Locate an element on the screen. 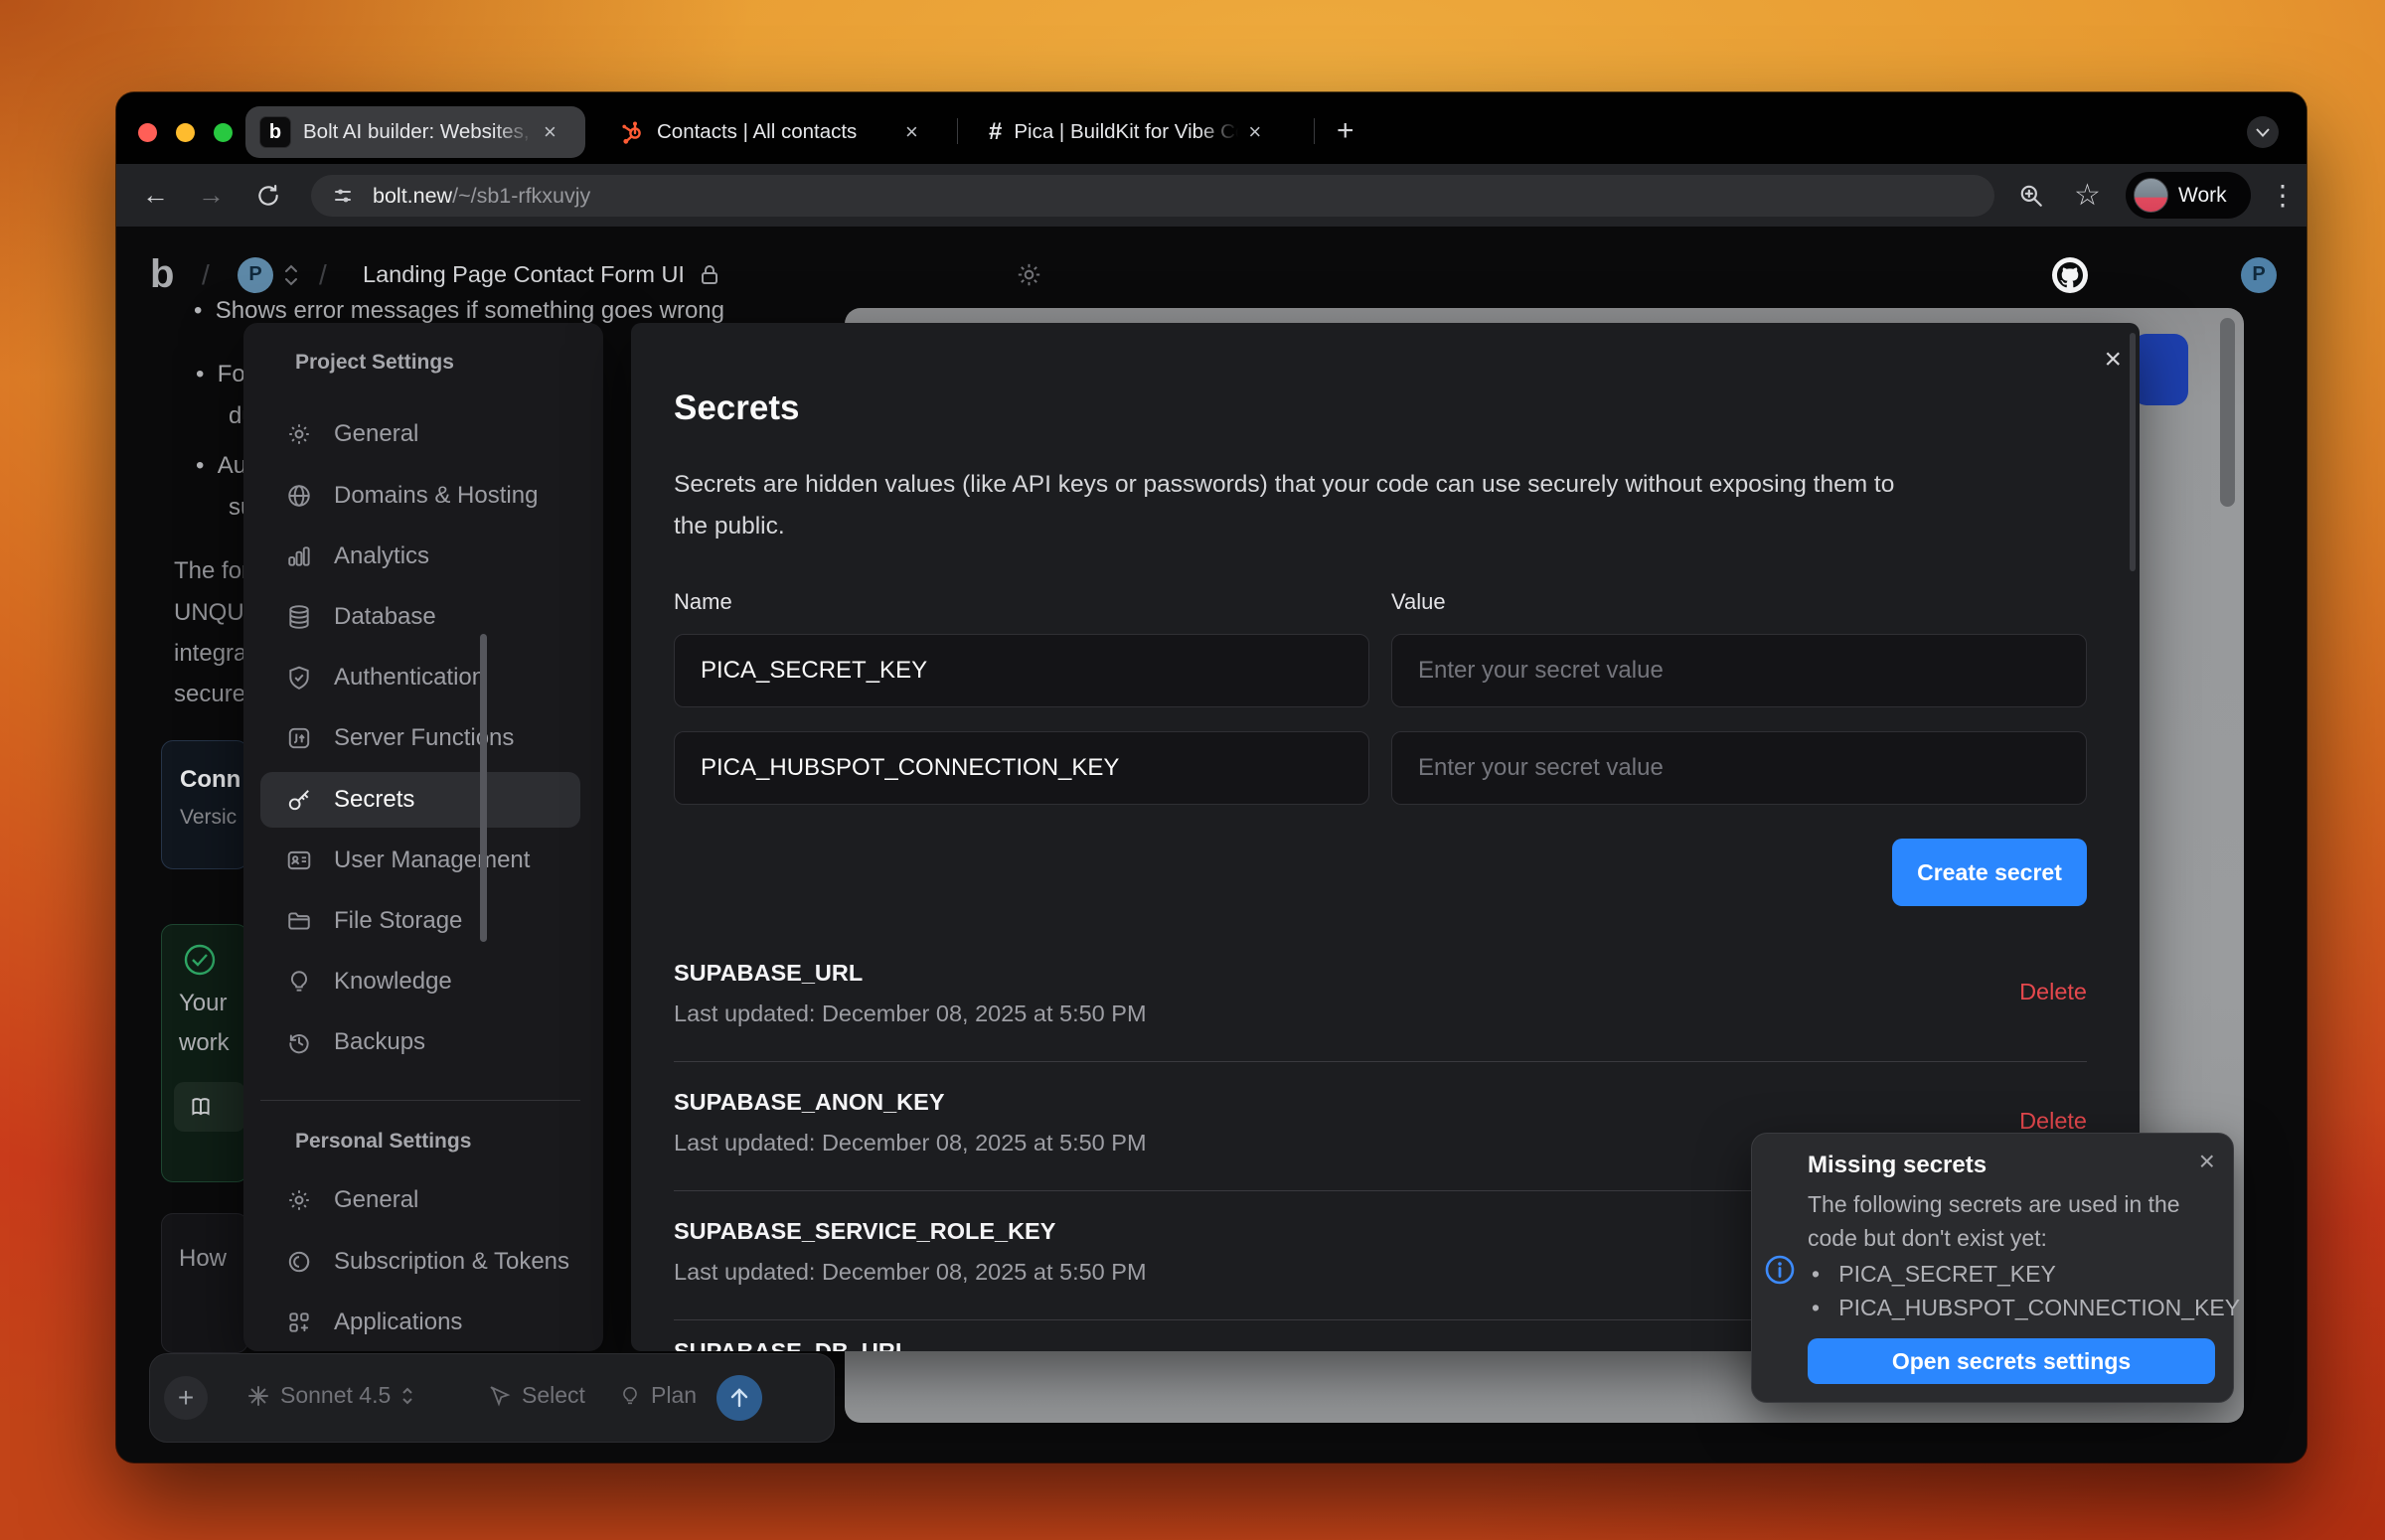  url-path: /~/sb1-rfkxuvjy is located at coordinates (521, 196).